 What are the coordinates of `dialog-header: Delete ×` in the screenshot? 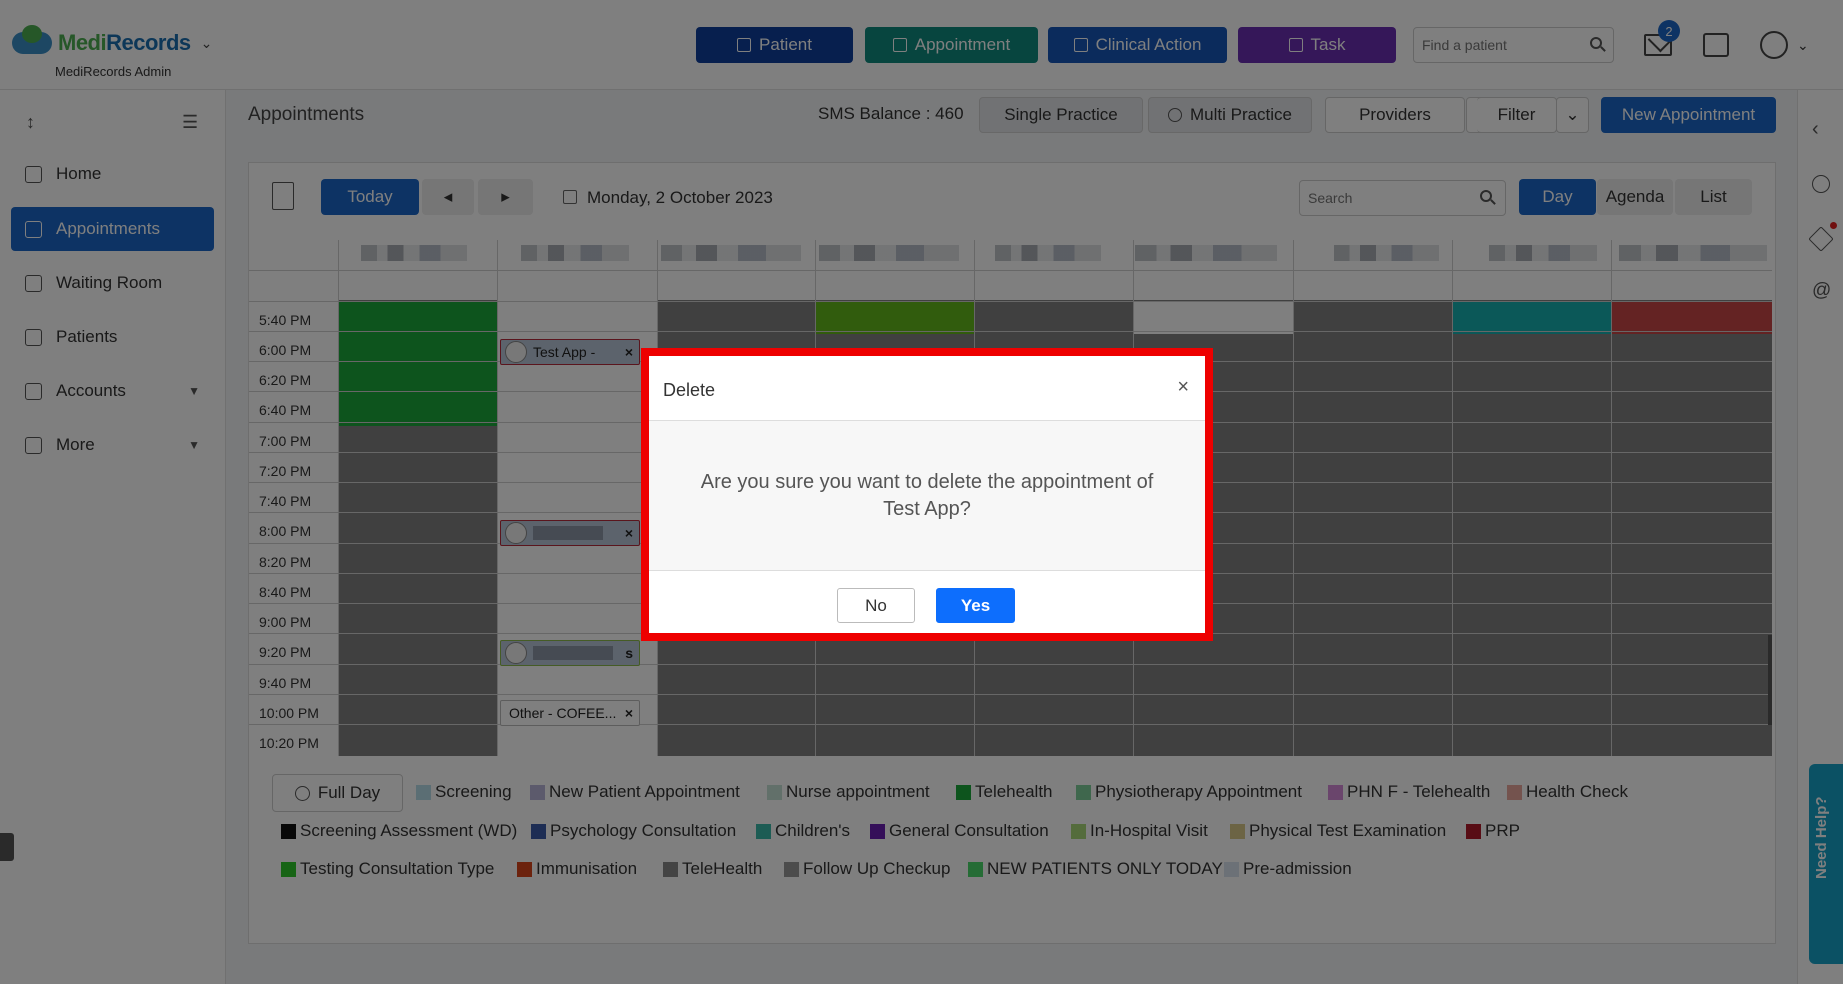 It's located at (927, 388).